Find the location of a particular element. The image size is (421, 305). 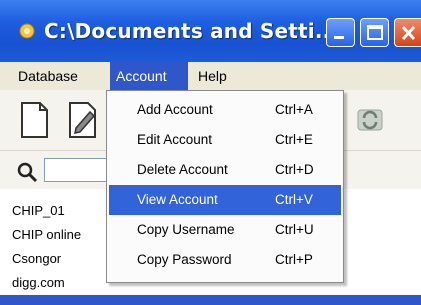

menu-item-shortcut: Ctrl+V is located at coordinates (294, 199).